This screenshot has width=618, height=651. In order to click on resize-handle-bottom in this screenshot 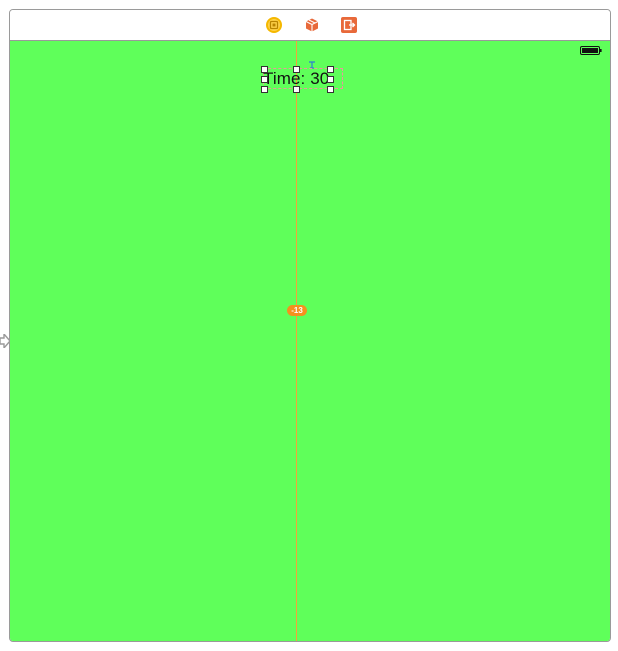, I will do `click(296, 89)`.